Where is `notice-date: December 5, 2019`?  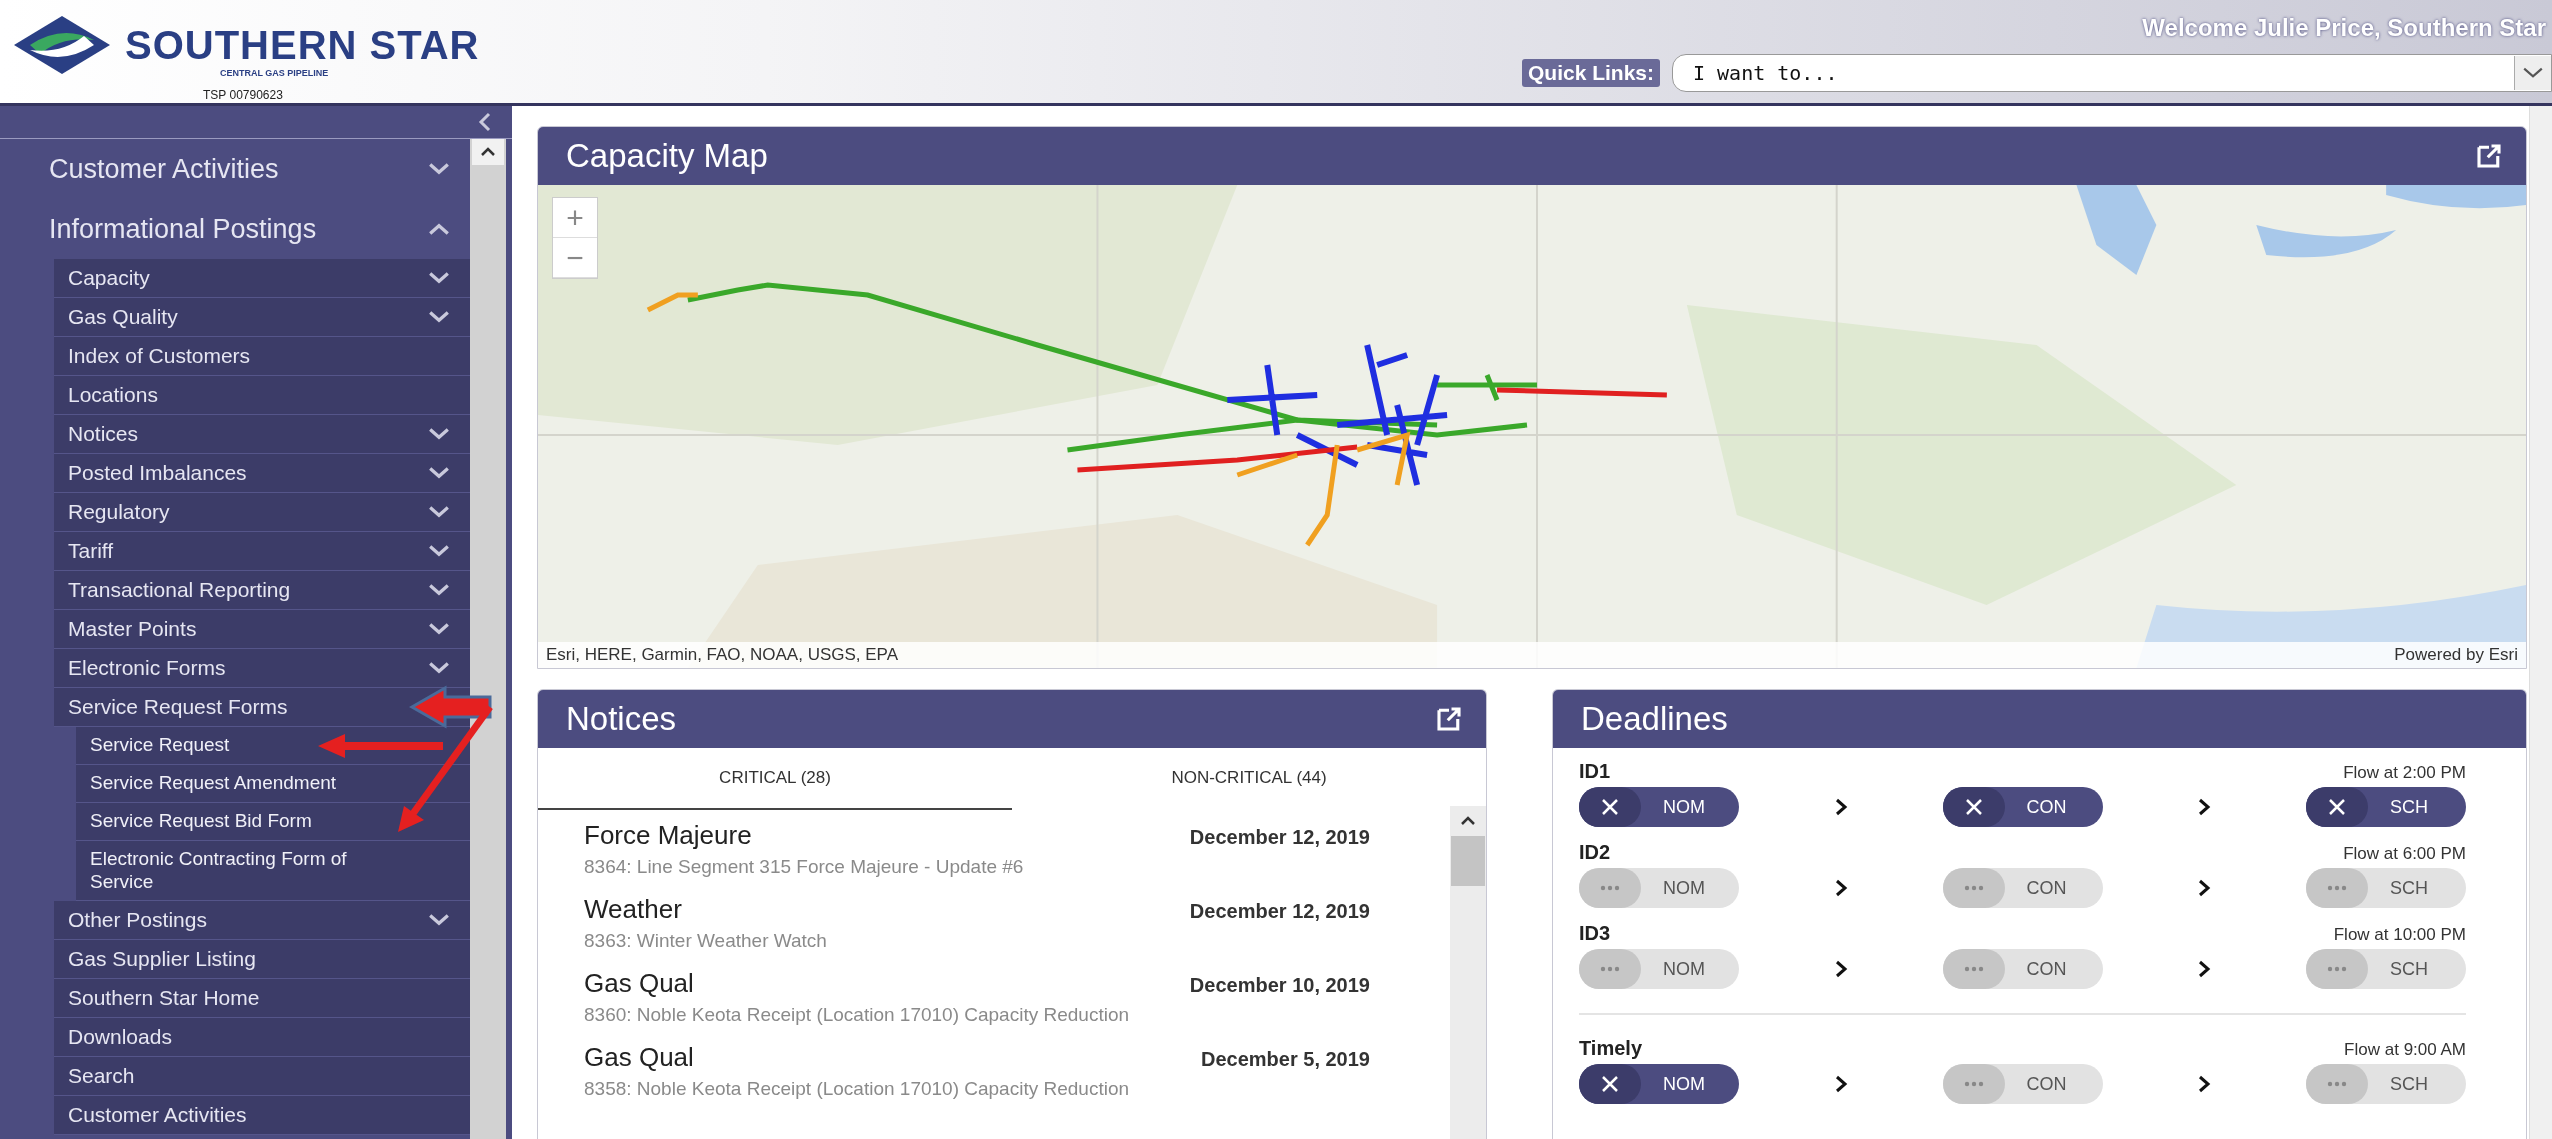
notice-date: December 5, 2019 is located at coordinates (1285, 1059).